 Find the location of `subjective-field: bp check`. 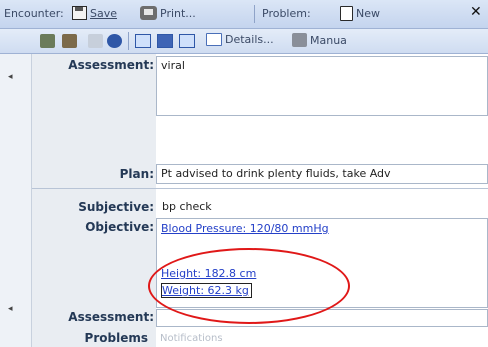

subjective-field: bp check is located at coordinates (323, 207).